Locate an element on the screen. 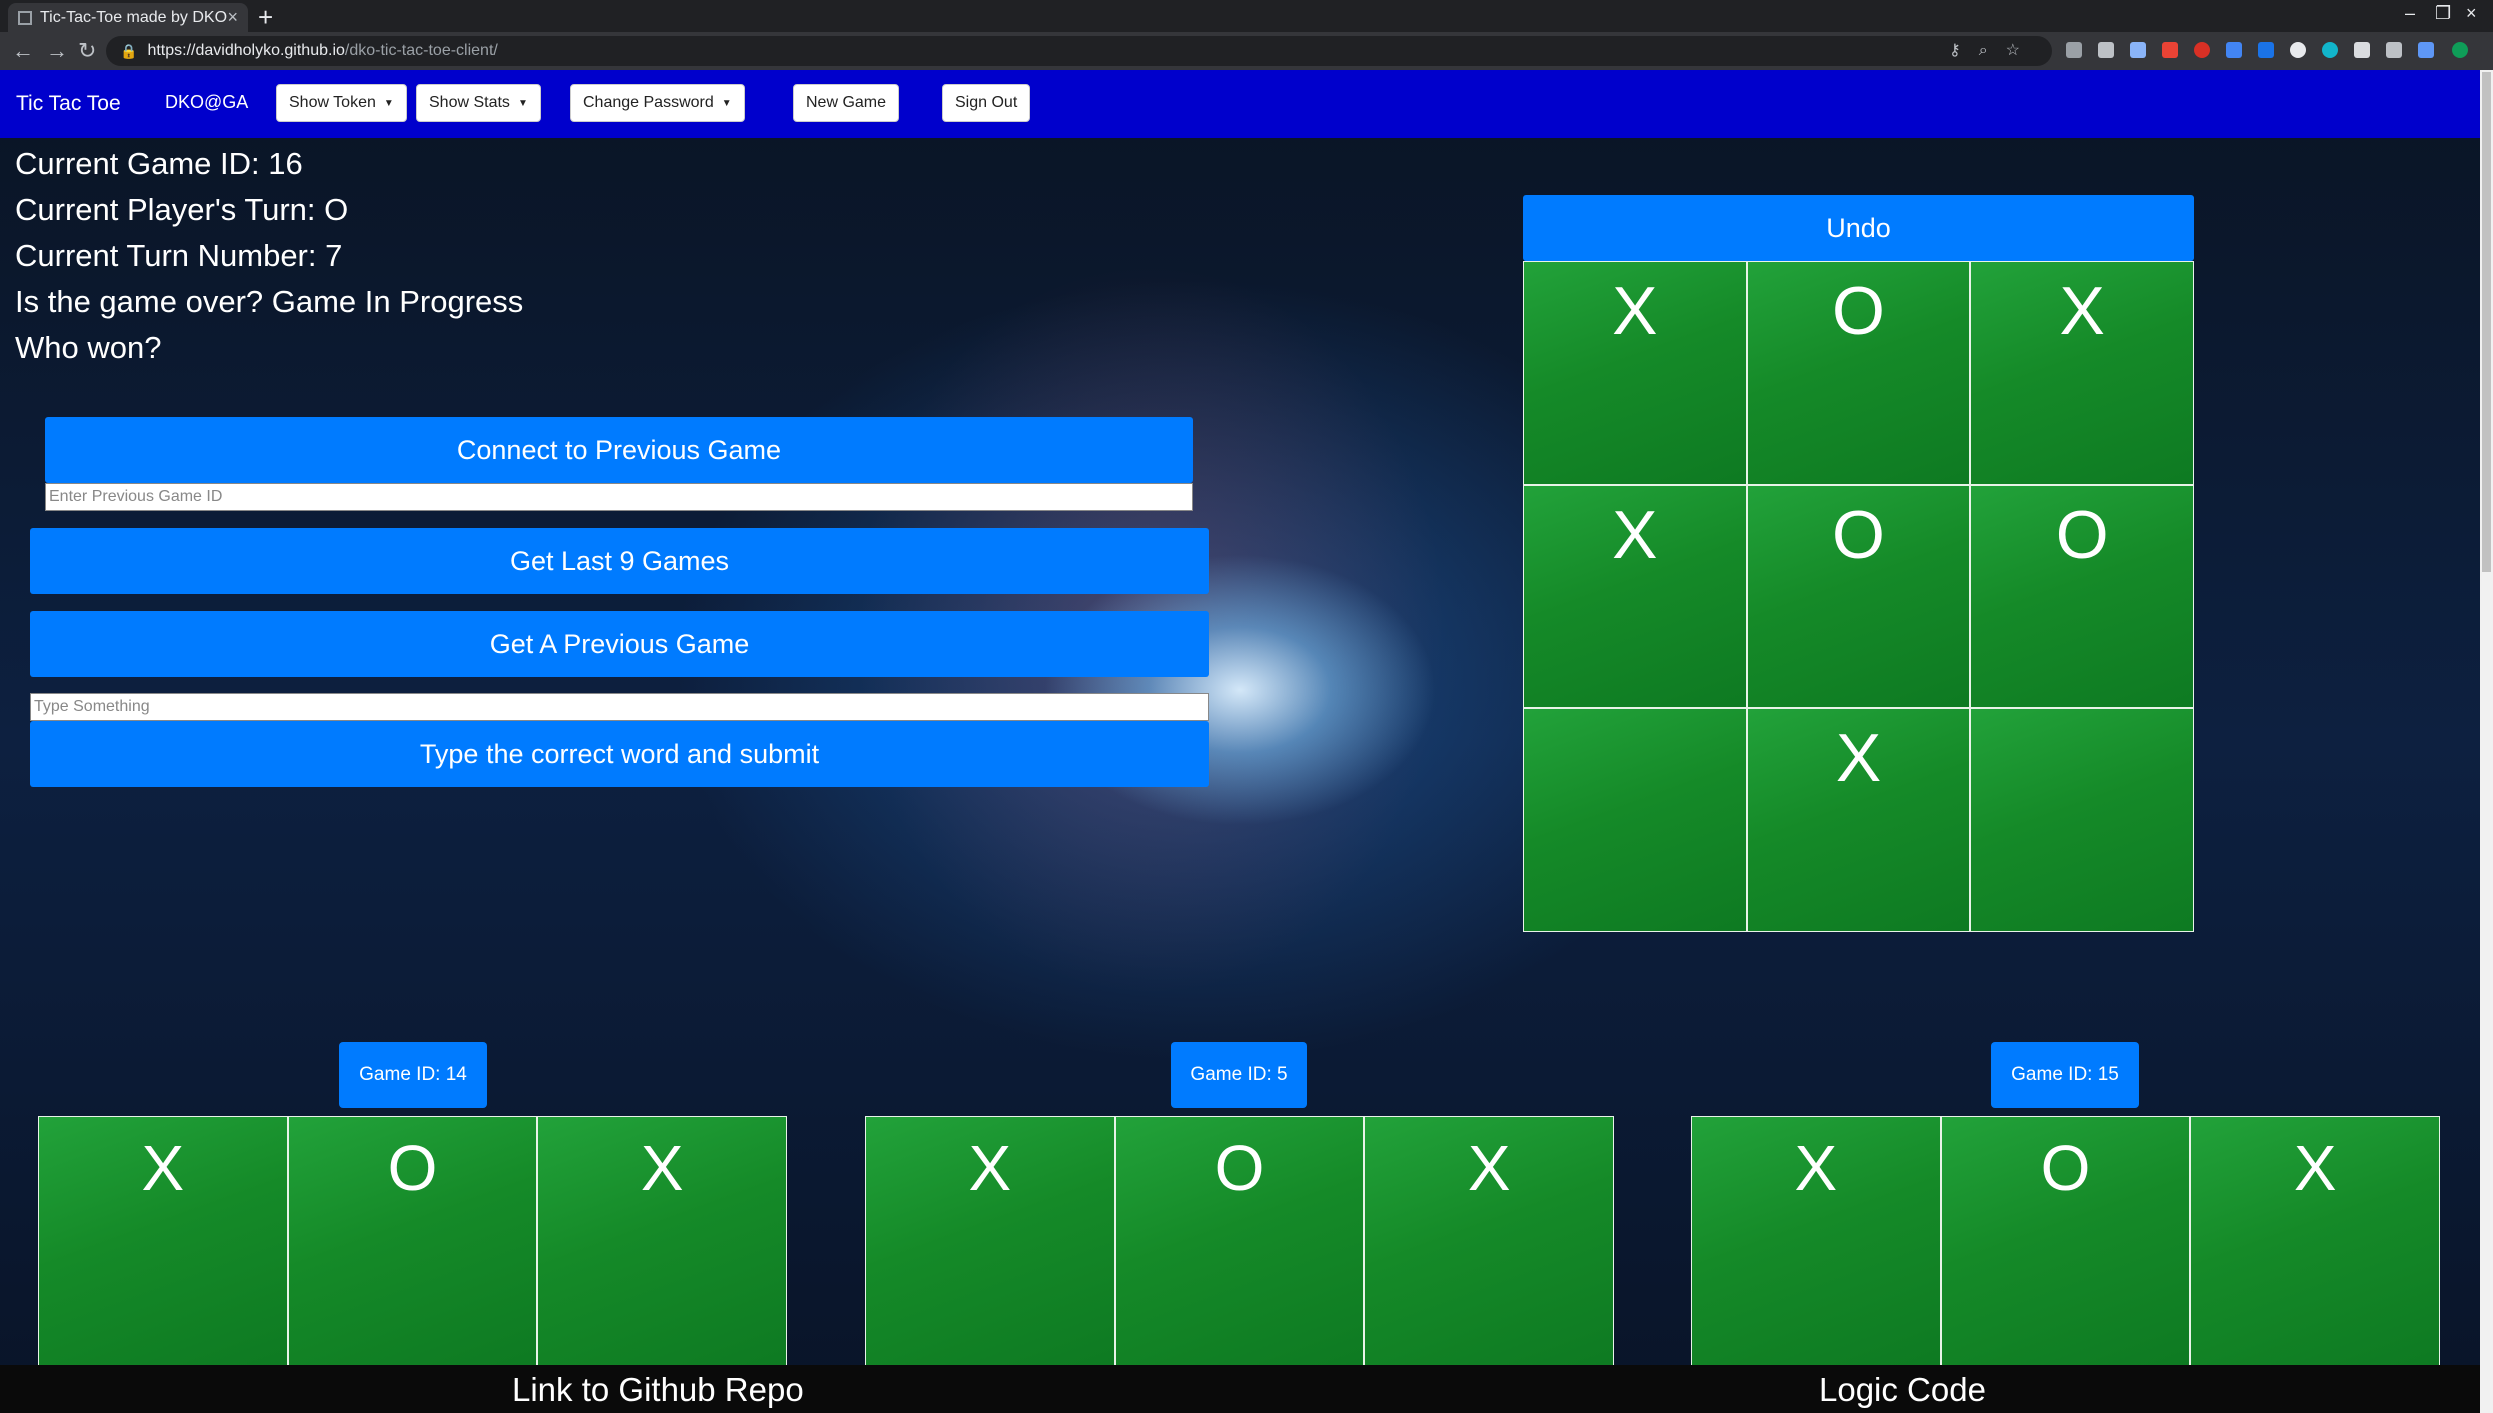  current-player-turn: Current Player's Turn: O is located at coordinates (182, 209).